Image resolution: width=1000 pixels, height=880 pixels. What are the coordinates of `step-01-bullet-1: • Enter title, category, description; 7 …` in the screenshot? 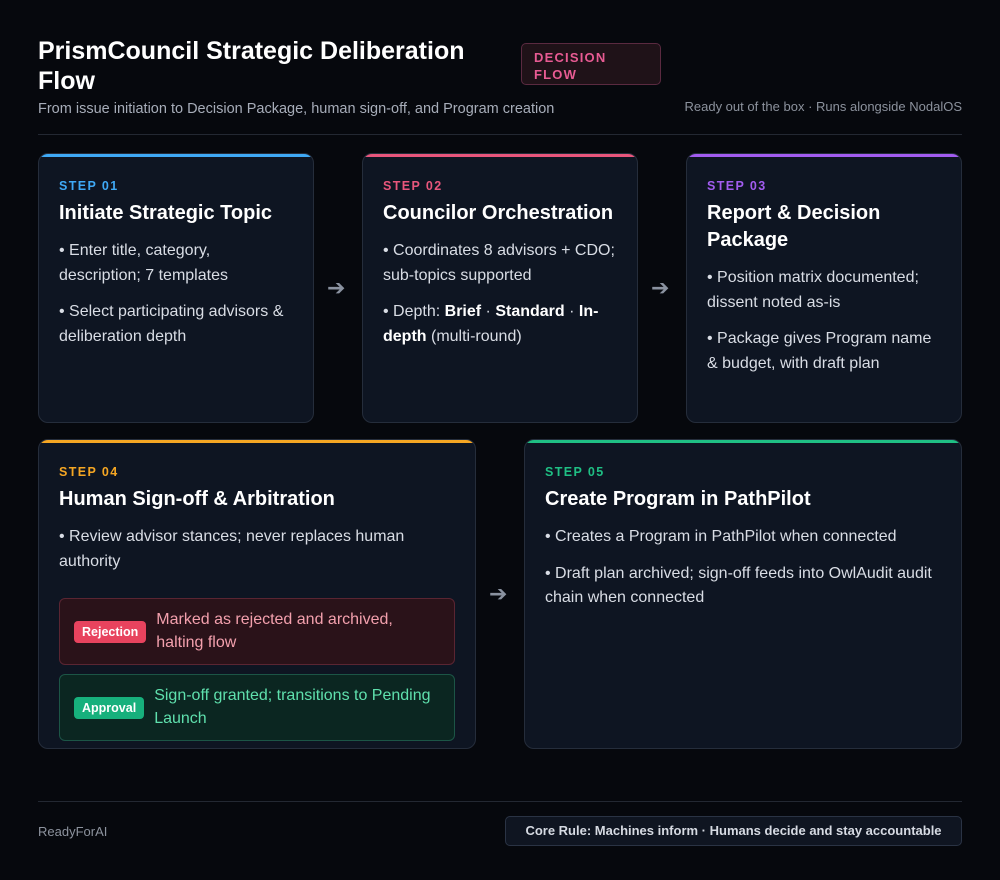 It's located at (143, 263).